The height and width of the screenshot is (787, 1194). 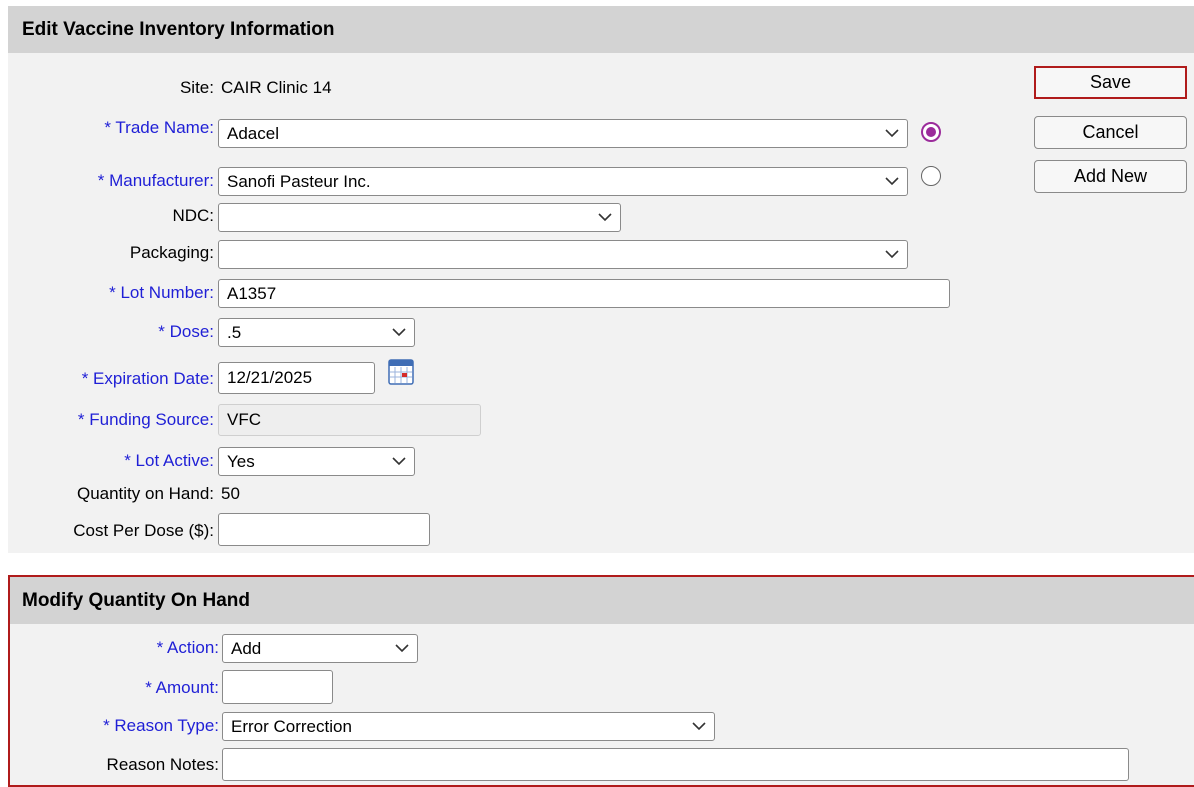 What do you see at coordinates (253, 133) in the screenshot?
I see `trade-name-value: Adacel` at bounding box center [253, 133].